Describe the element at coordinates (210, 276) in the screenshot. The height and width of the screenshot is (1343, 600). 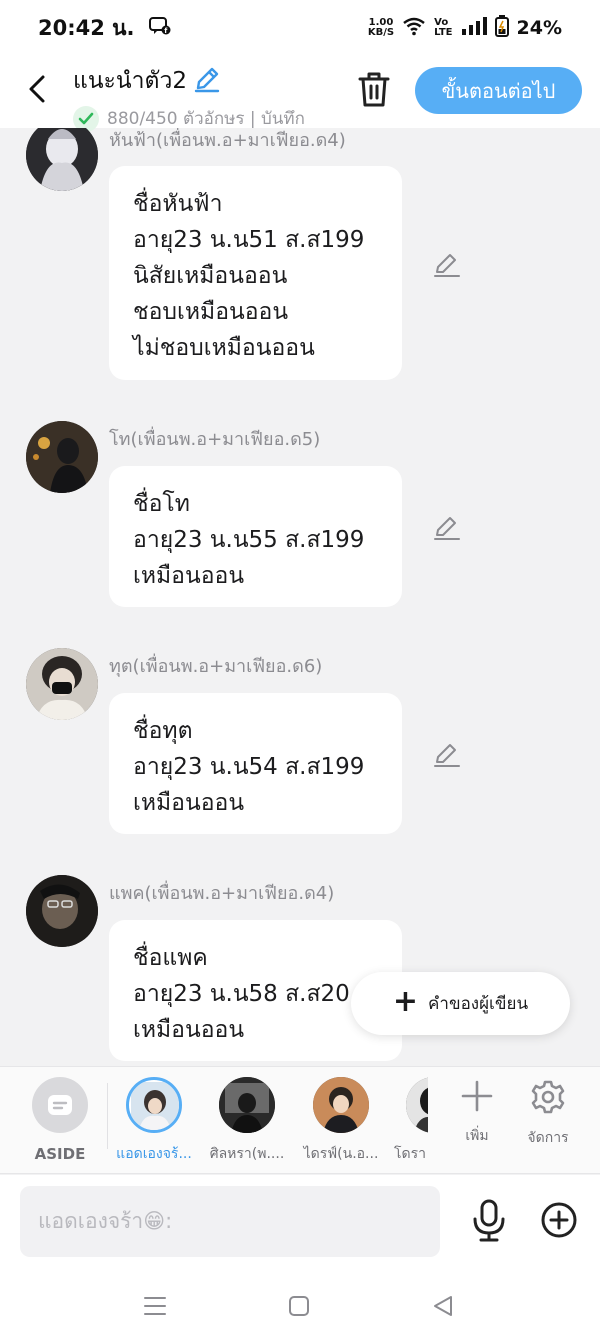
I see `message-line: นิสัยเหมือนออน` at that location.